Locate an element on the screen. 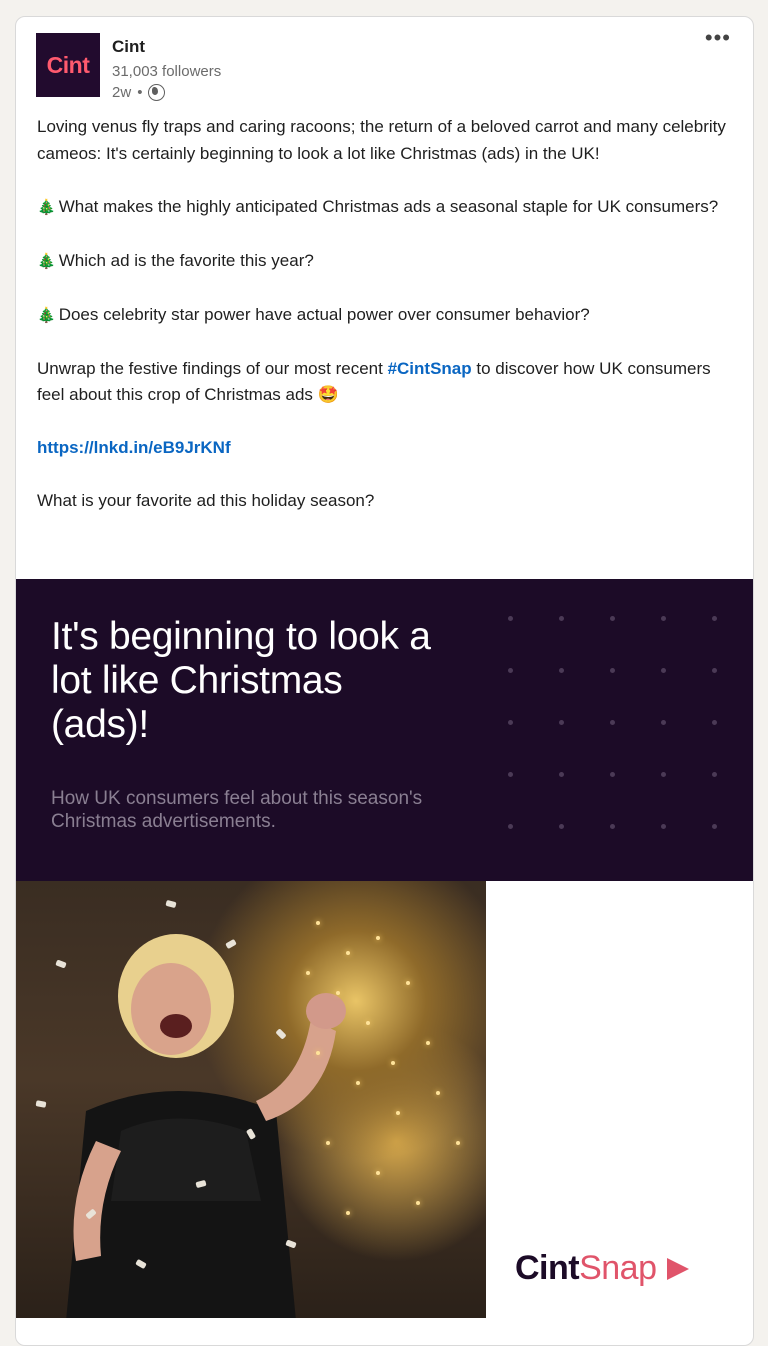 The image size is (768, 1346). post-meta: 2w • is located at coordinates (139, 92).